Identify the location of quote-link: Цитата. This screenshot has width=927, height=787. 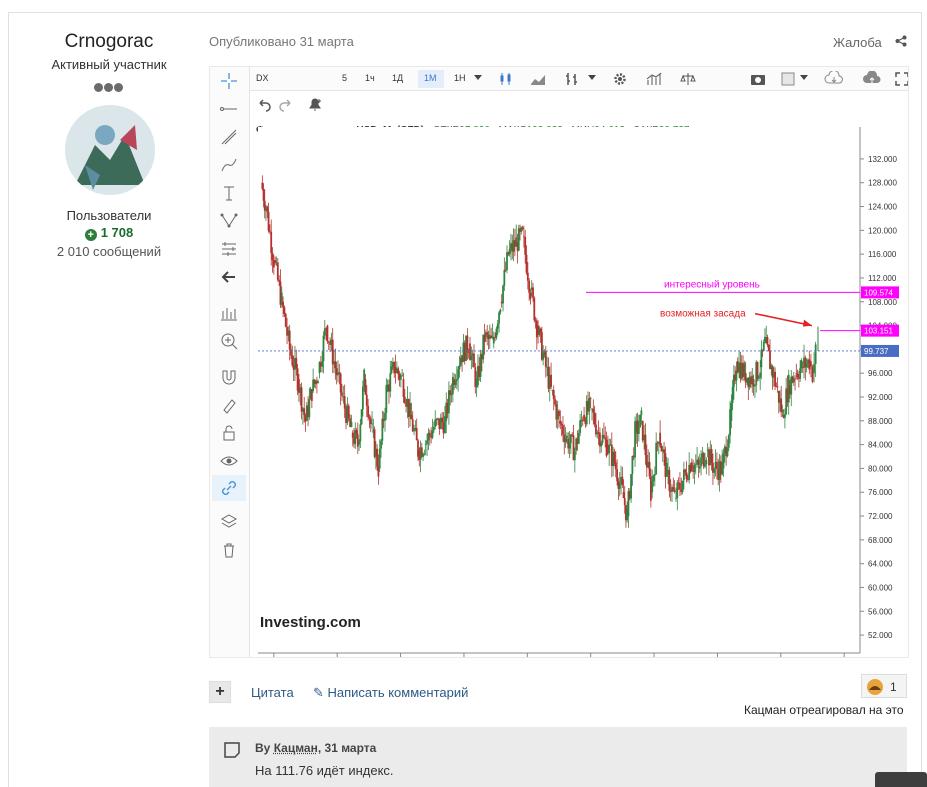
(272, 692).